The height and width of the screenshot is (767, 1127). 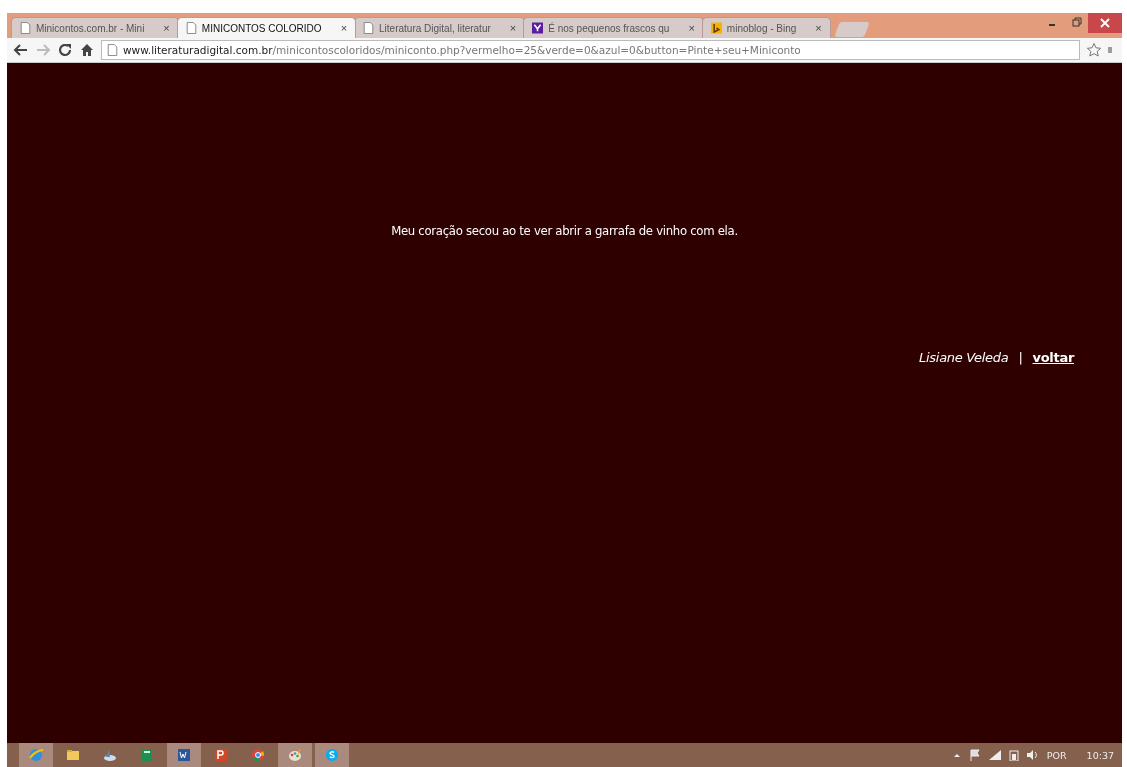 I want to click on back-link: voltar, so click(x=1053, y=357).